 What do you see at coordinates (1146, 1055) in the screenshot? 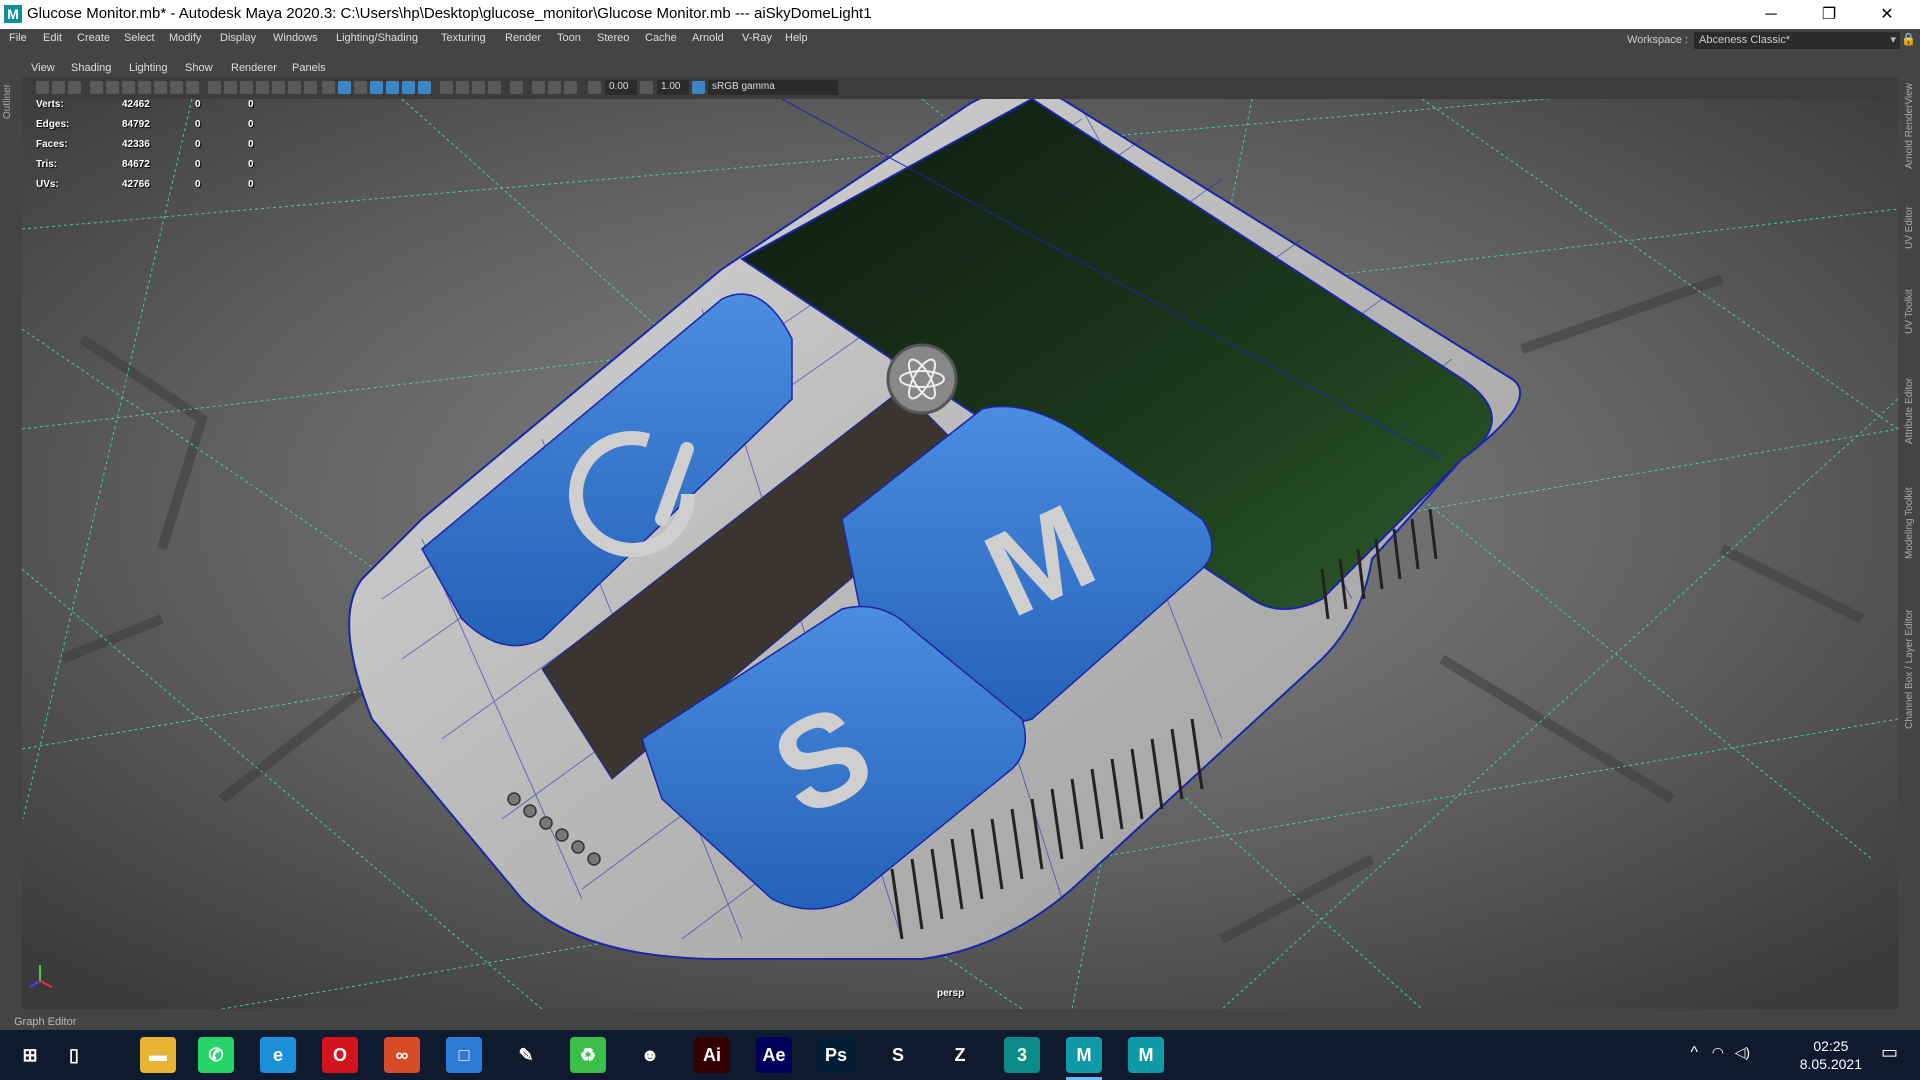
I see `maya-2-icon: M` at bounding box center [1146, 1055].